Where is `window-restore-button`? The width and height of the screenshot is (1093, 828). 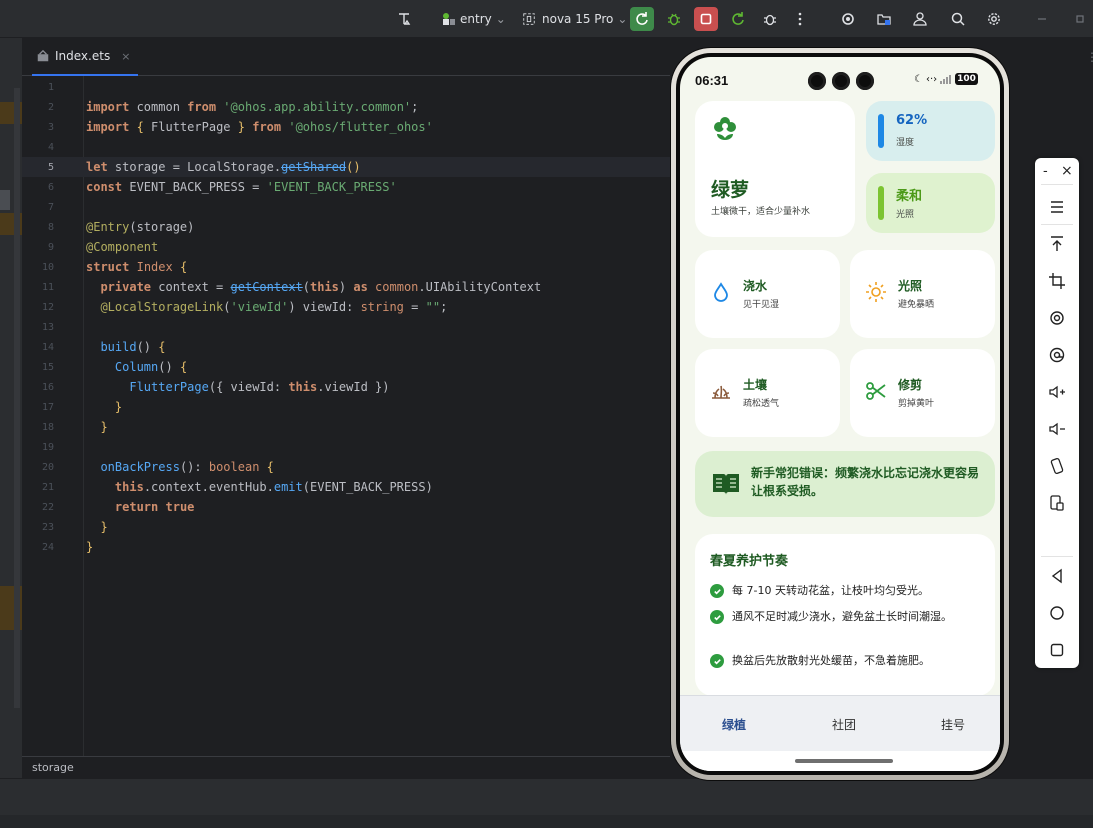
window-restore-button is located at coordinates (1080, 19).